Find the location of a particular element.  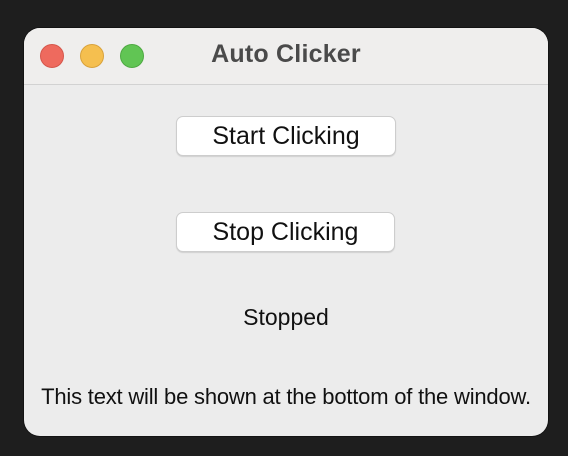

window-title-text: Auto Clicker is located at coordinates (286, 54).